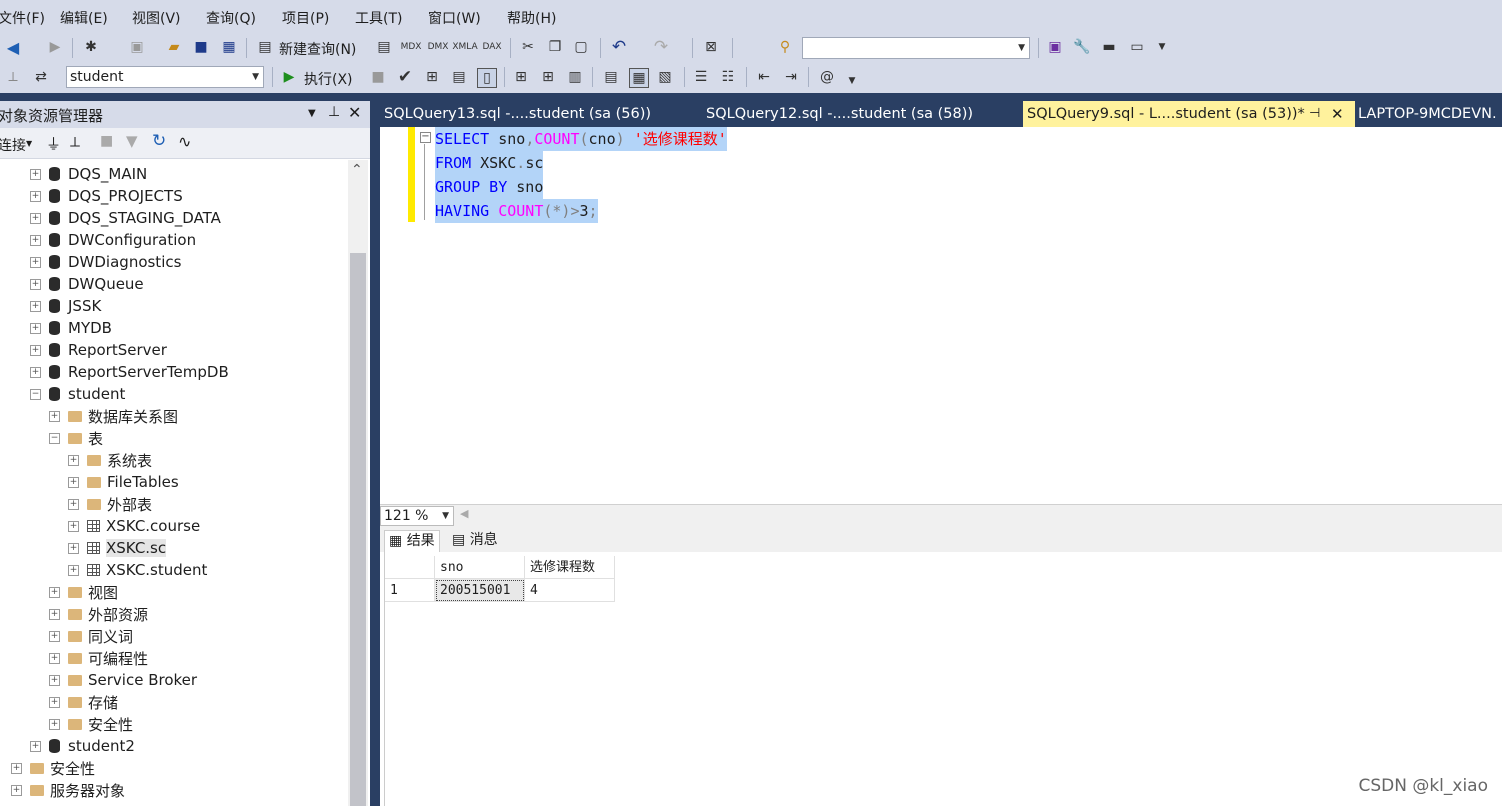 This screenshot has height=806, width=1502. Describe the element at coordinates (916, 48) in the screenshot. I see `search-combo: ▼` at that location.